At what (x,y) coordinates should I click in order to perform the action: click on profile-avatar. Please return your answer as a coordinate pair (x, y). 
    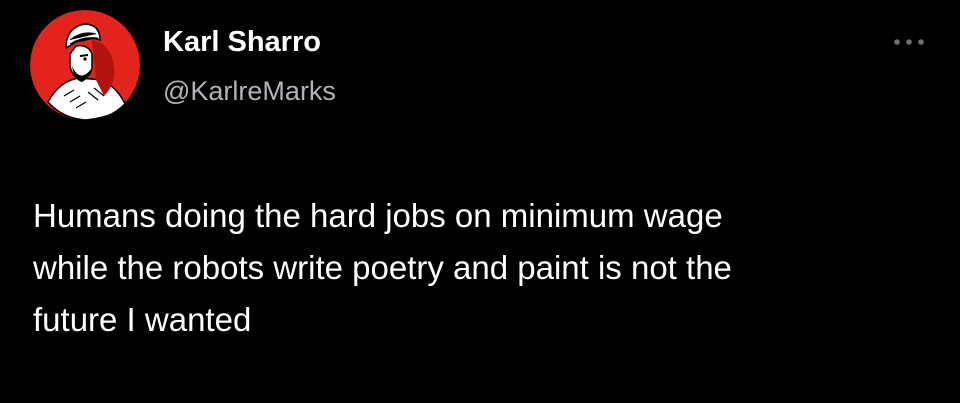
    Looking at the image, I should click on (85, 65).